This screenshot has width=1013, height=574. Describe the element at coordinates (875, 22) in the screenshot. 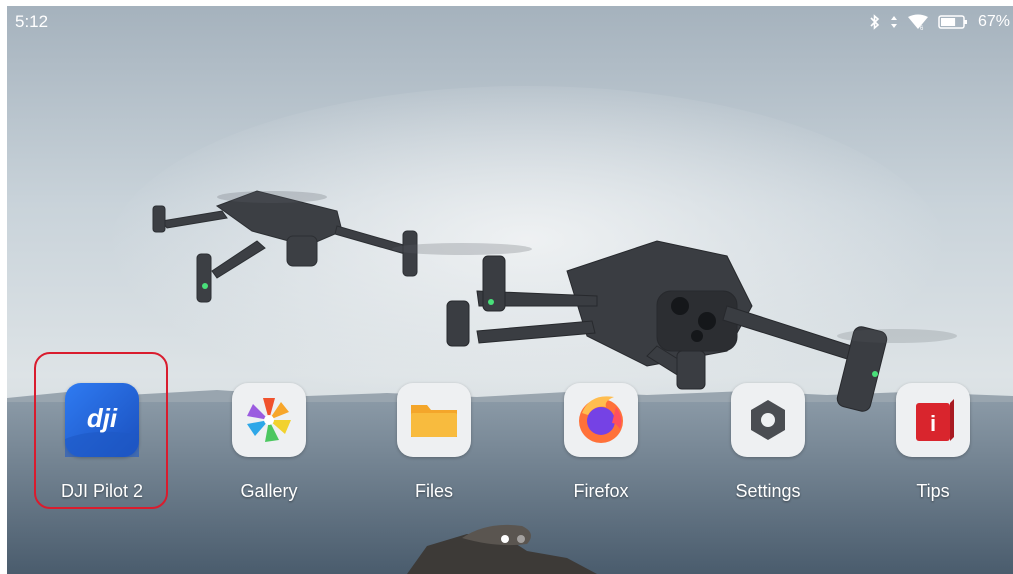

I see `bluetooth-icon` at that location.